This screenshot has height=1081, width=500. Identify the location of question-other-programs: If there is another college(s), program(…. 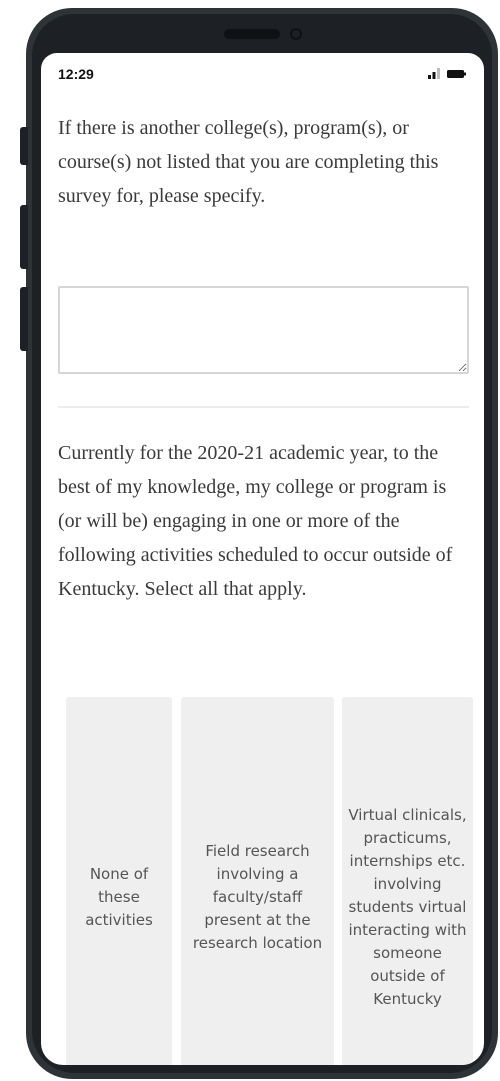
(248, 162).